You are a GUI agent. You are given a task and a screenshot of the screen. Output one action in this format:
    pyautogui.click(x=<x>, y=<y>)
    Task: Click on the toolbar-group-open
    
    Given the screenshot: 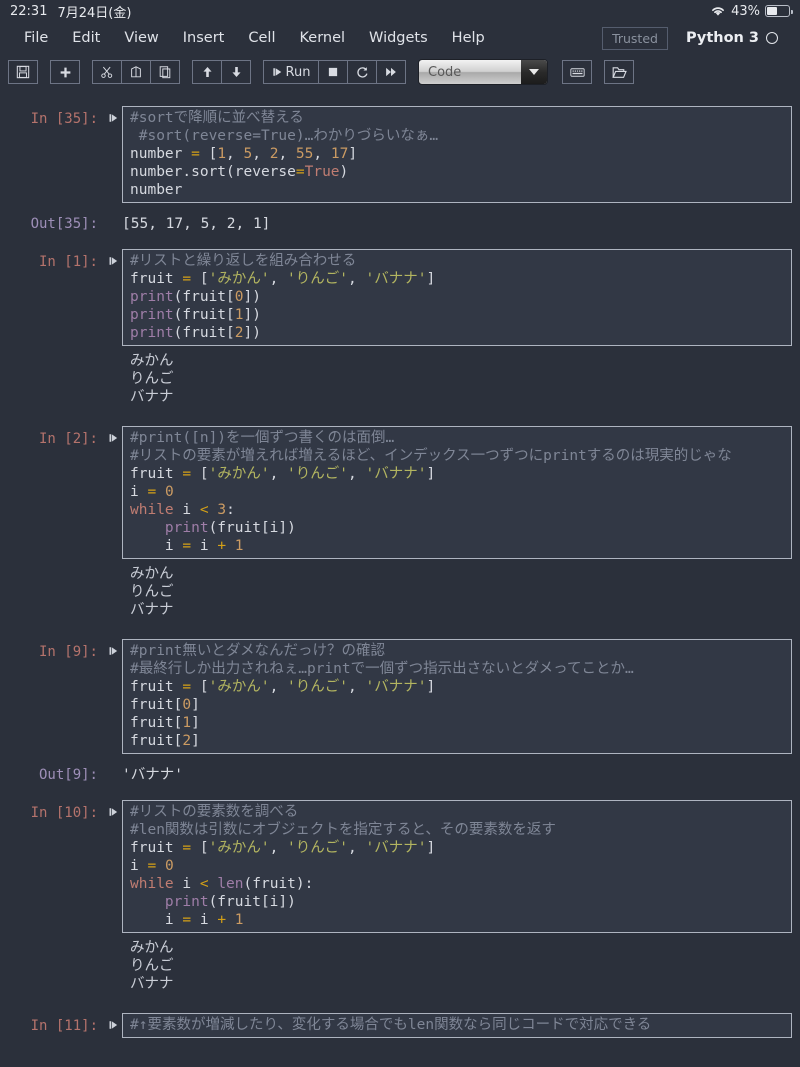 What is the action you would take?
    pyautogui.click(x=619, y=72)
    